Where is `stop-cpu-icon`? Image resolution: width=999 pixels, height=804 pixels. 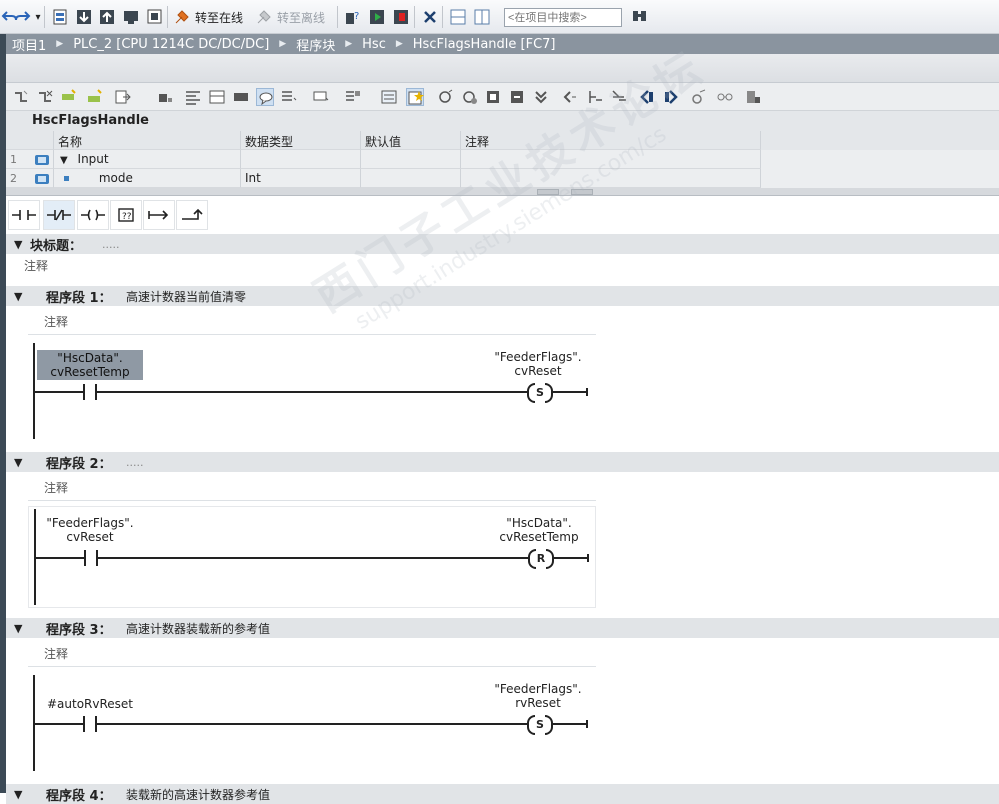
stop-cpu-icon is located at coordinates (401, 17).